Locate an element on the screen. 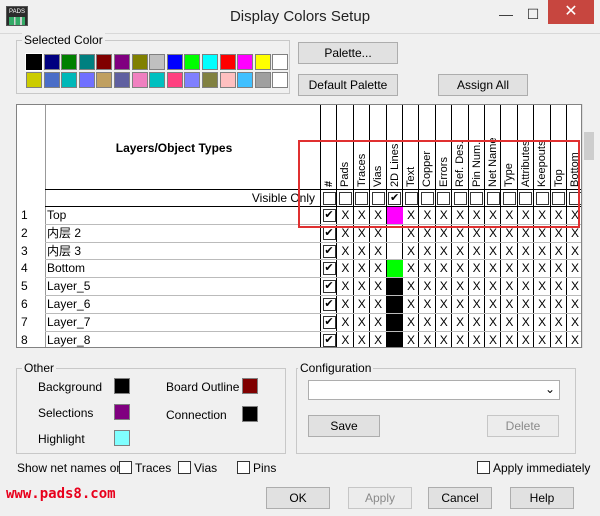  apply-button: Apply is located at coordinates (380, 498).